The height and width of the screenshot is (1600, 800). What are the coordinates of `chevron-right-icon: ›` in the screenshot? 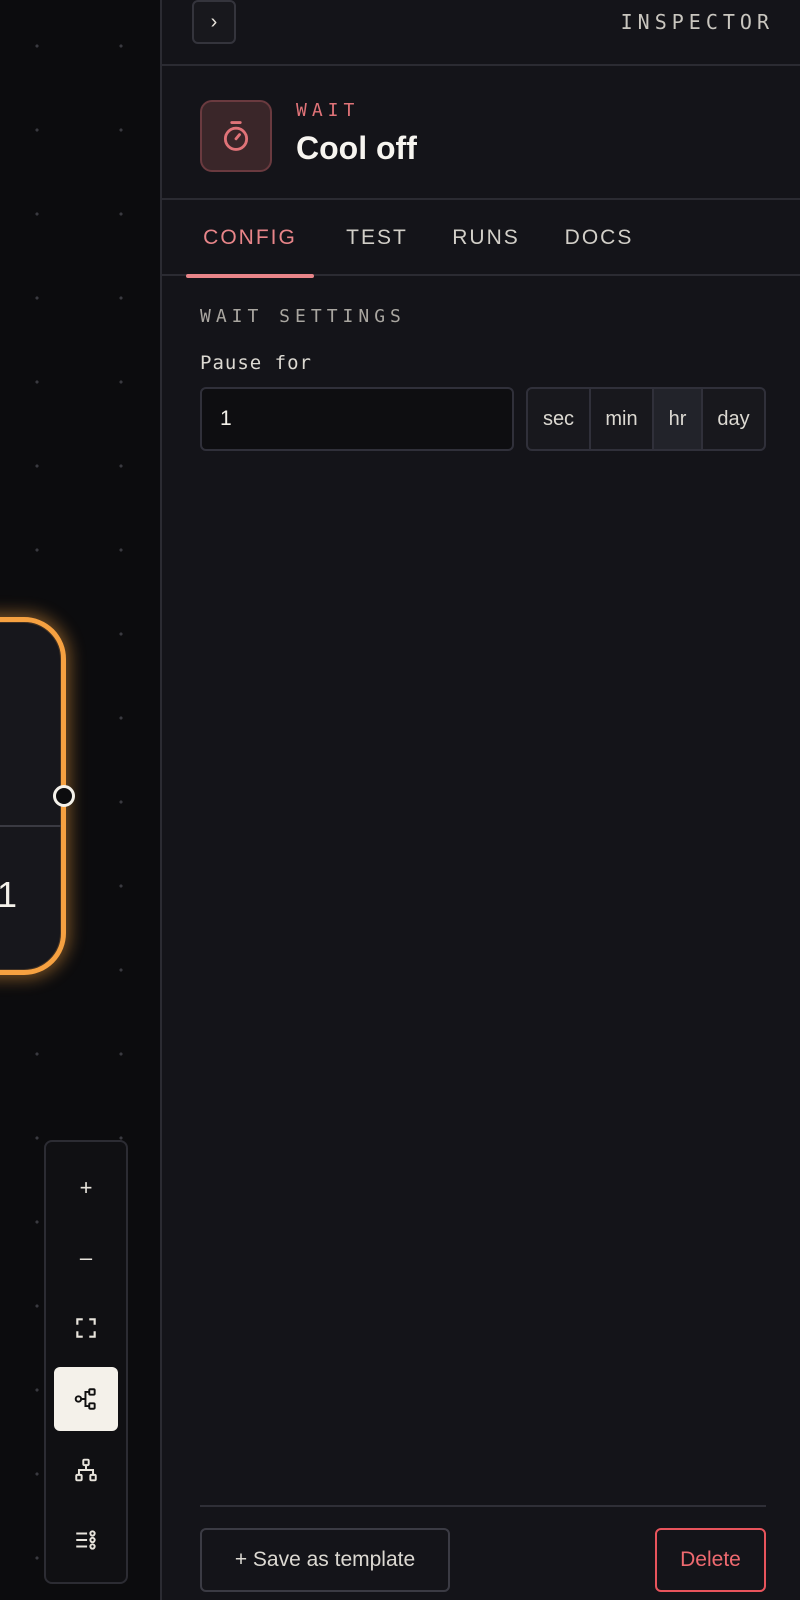 It's located at (214, 21).